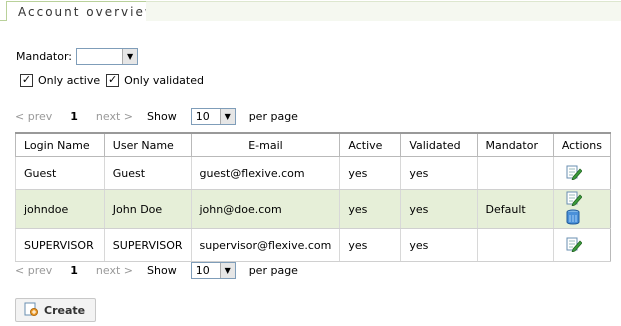 The height and width of the screenshot is (326, 621). I want to click on column-header: User Name, so click(147, 144).